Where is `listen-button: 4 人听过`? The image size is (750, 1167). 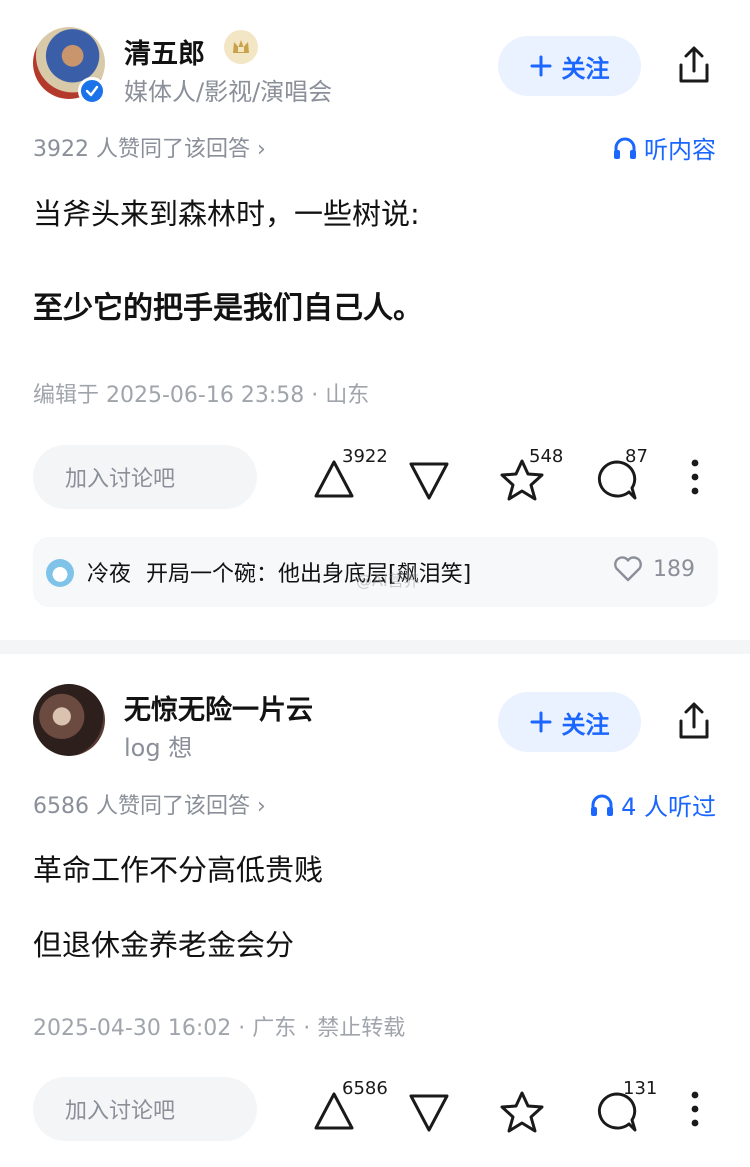
listen-button: 4 人听过 is located at coordinates (652, 804).